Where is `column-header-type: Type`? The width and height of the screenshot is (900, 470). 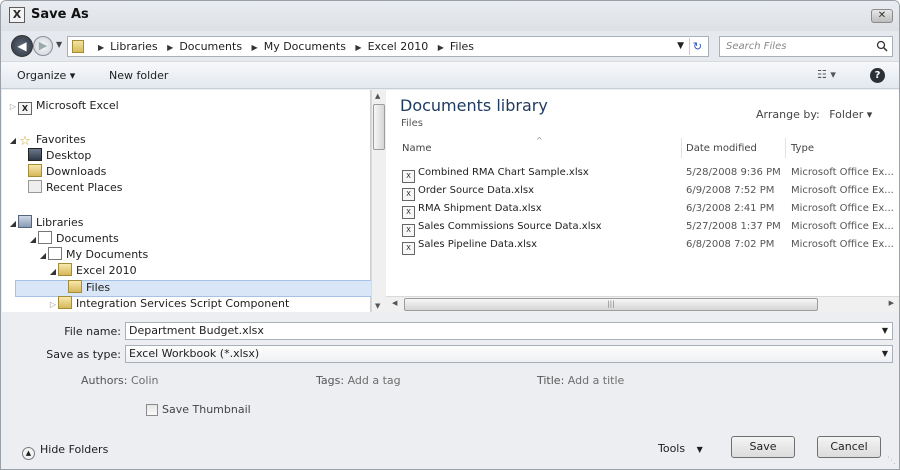 column-header-type: Type is located at coordinates (802, 149).